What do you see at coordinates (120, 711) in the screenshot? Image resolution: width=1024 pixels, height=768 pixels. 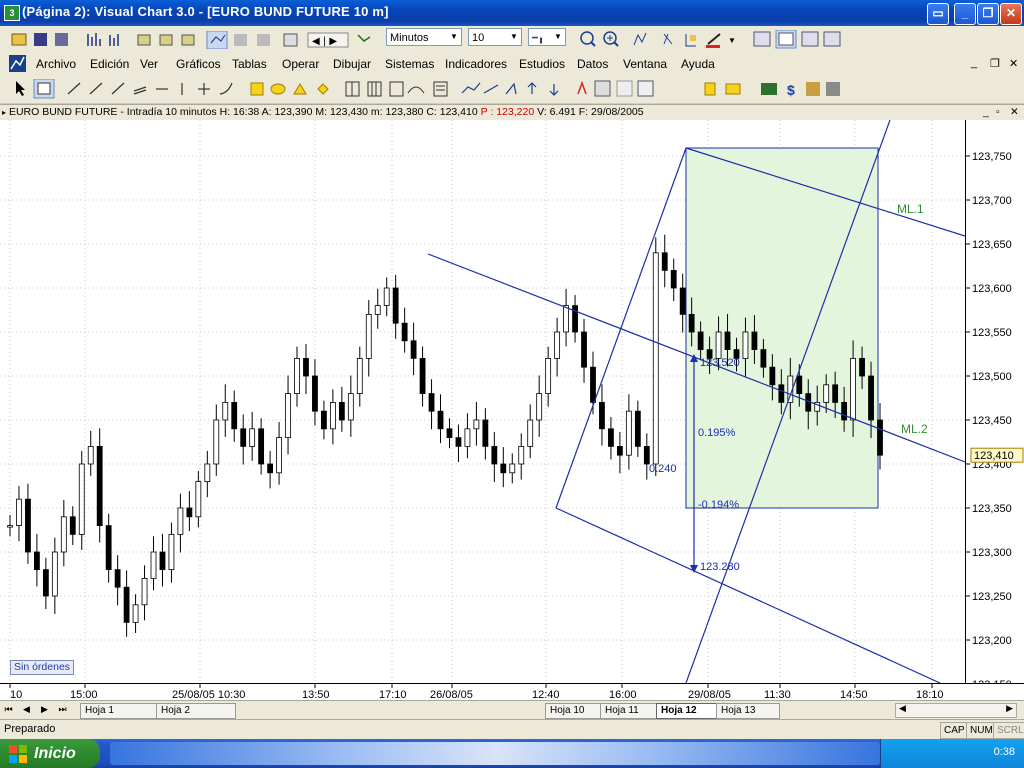 I see `sheet-tab: Hoja 1` at bounding box center [120, 711].